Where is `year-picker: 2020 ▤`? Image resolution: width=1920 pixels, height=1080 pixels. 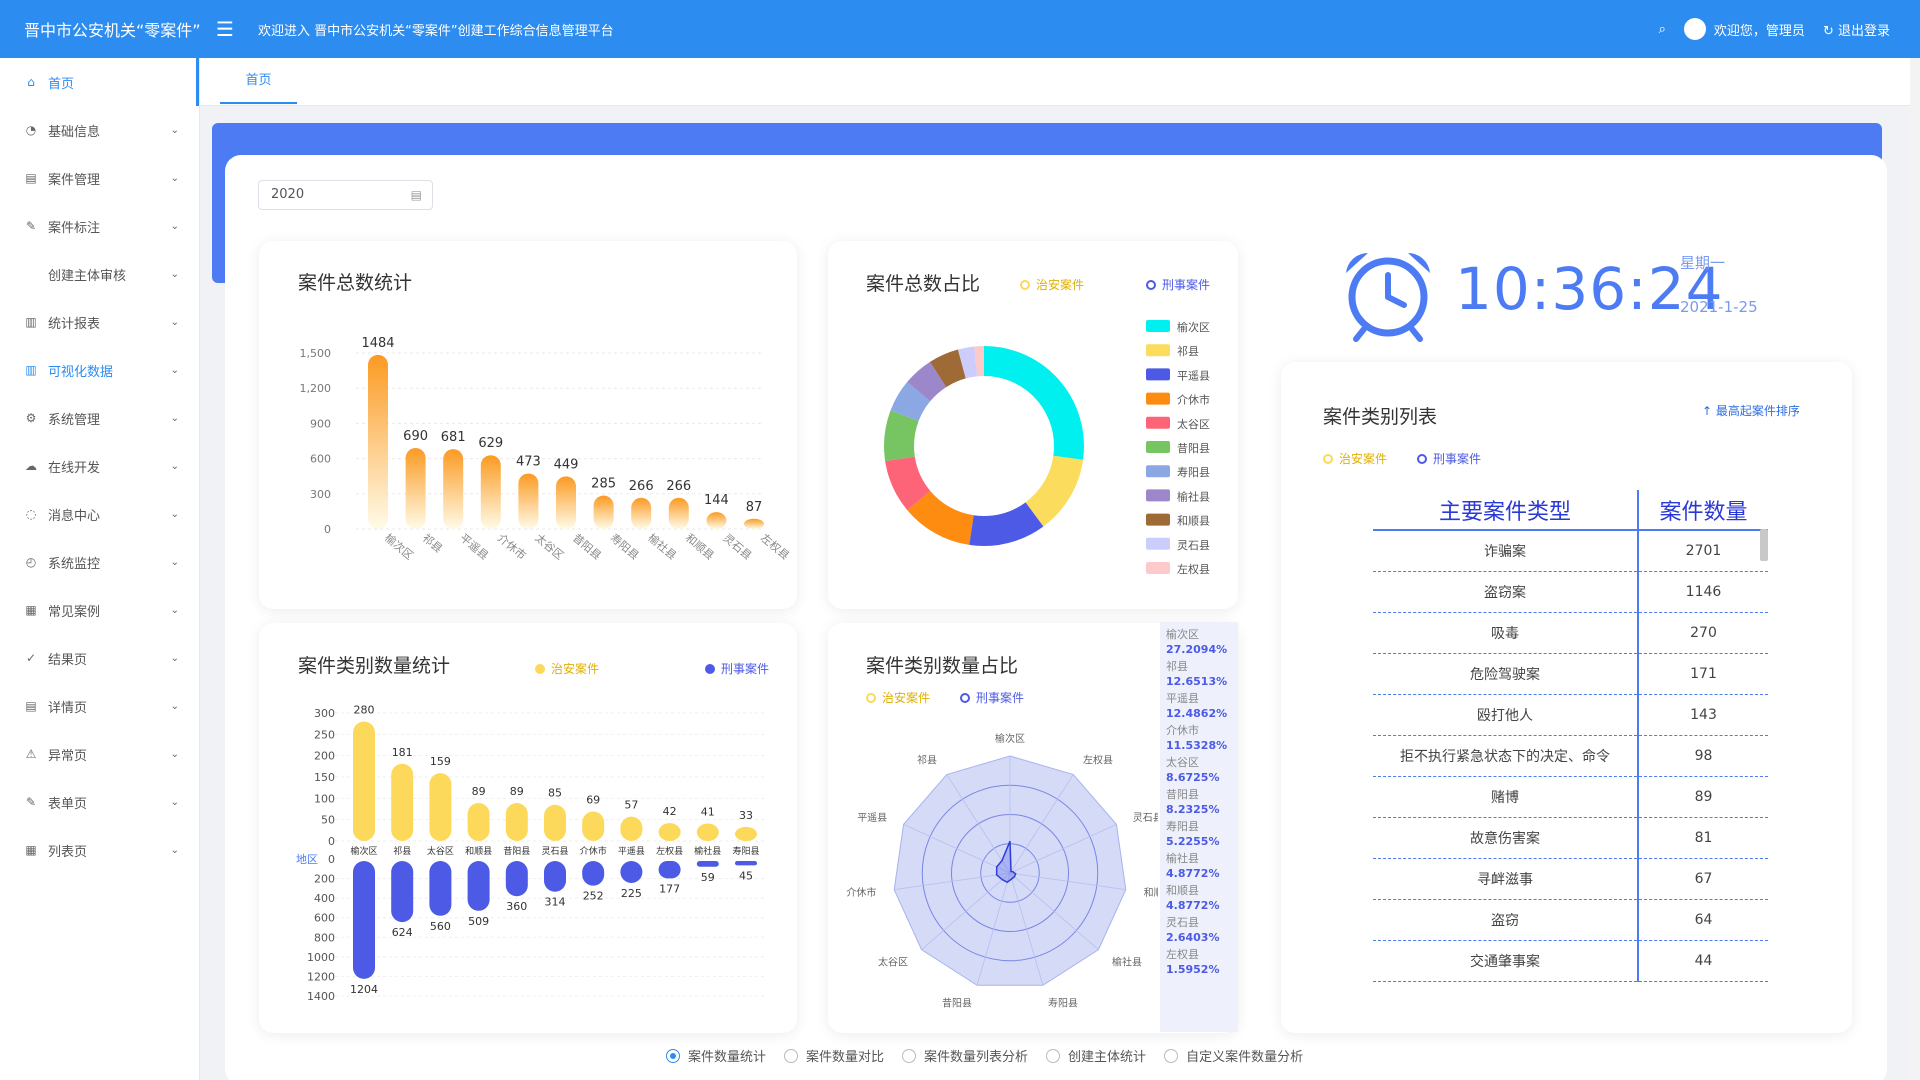 year-picker: 2020 ▤ is located at coordinates (345, 195).